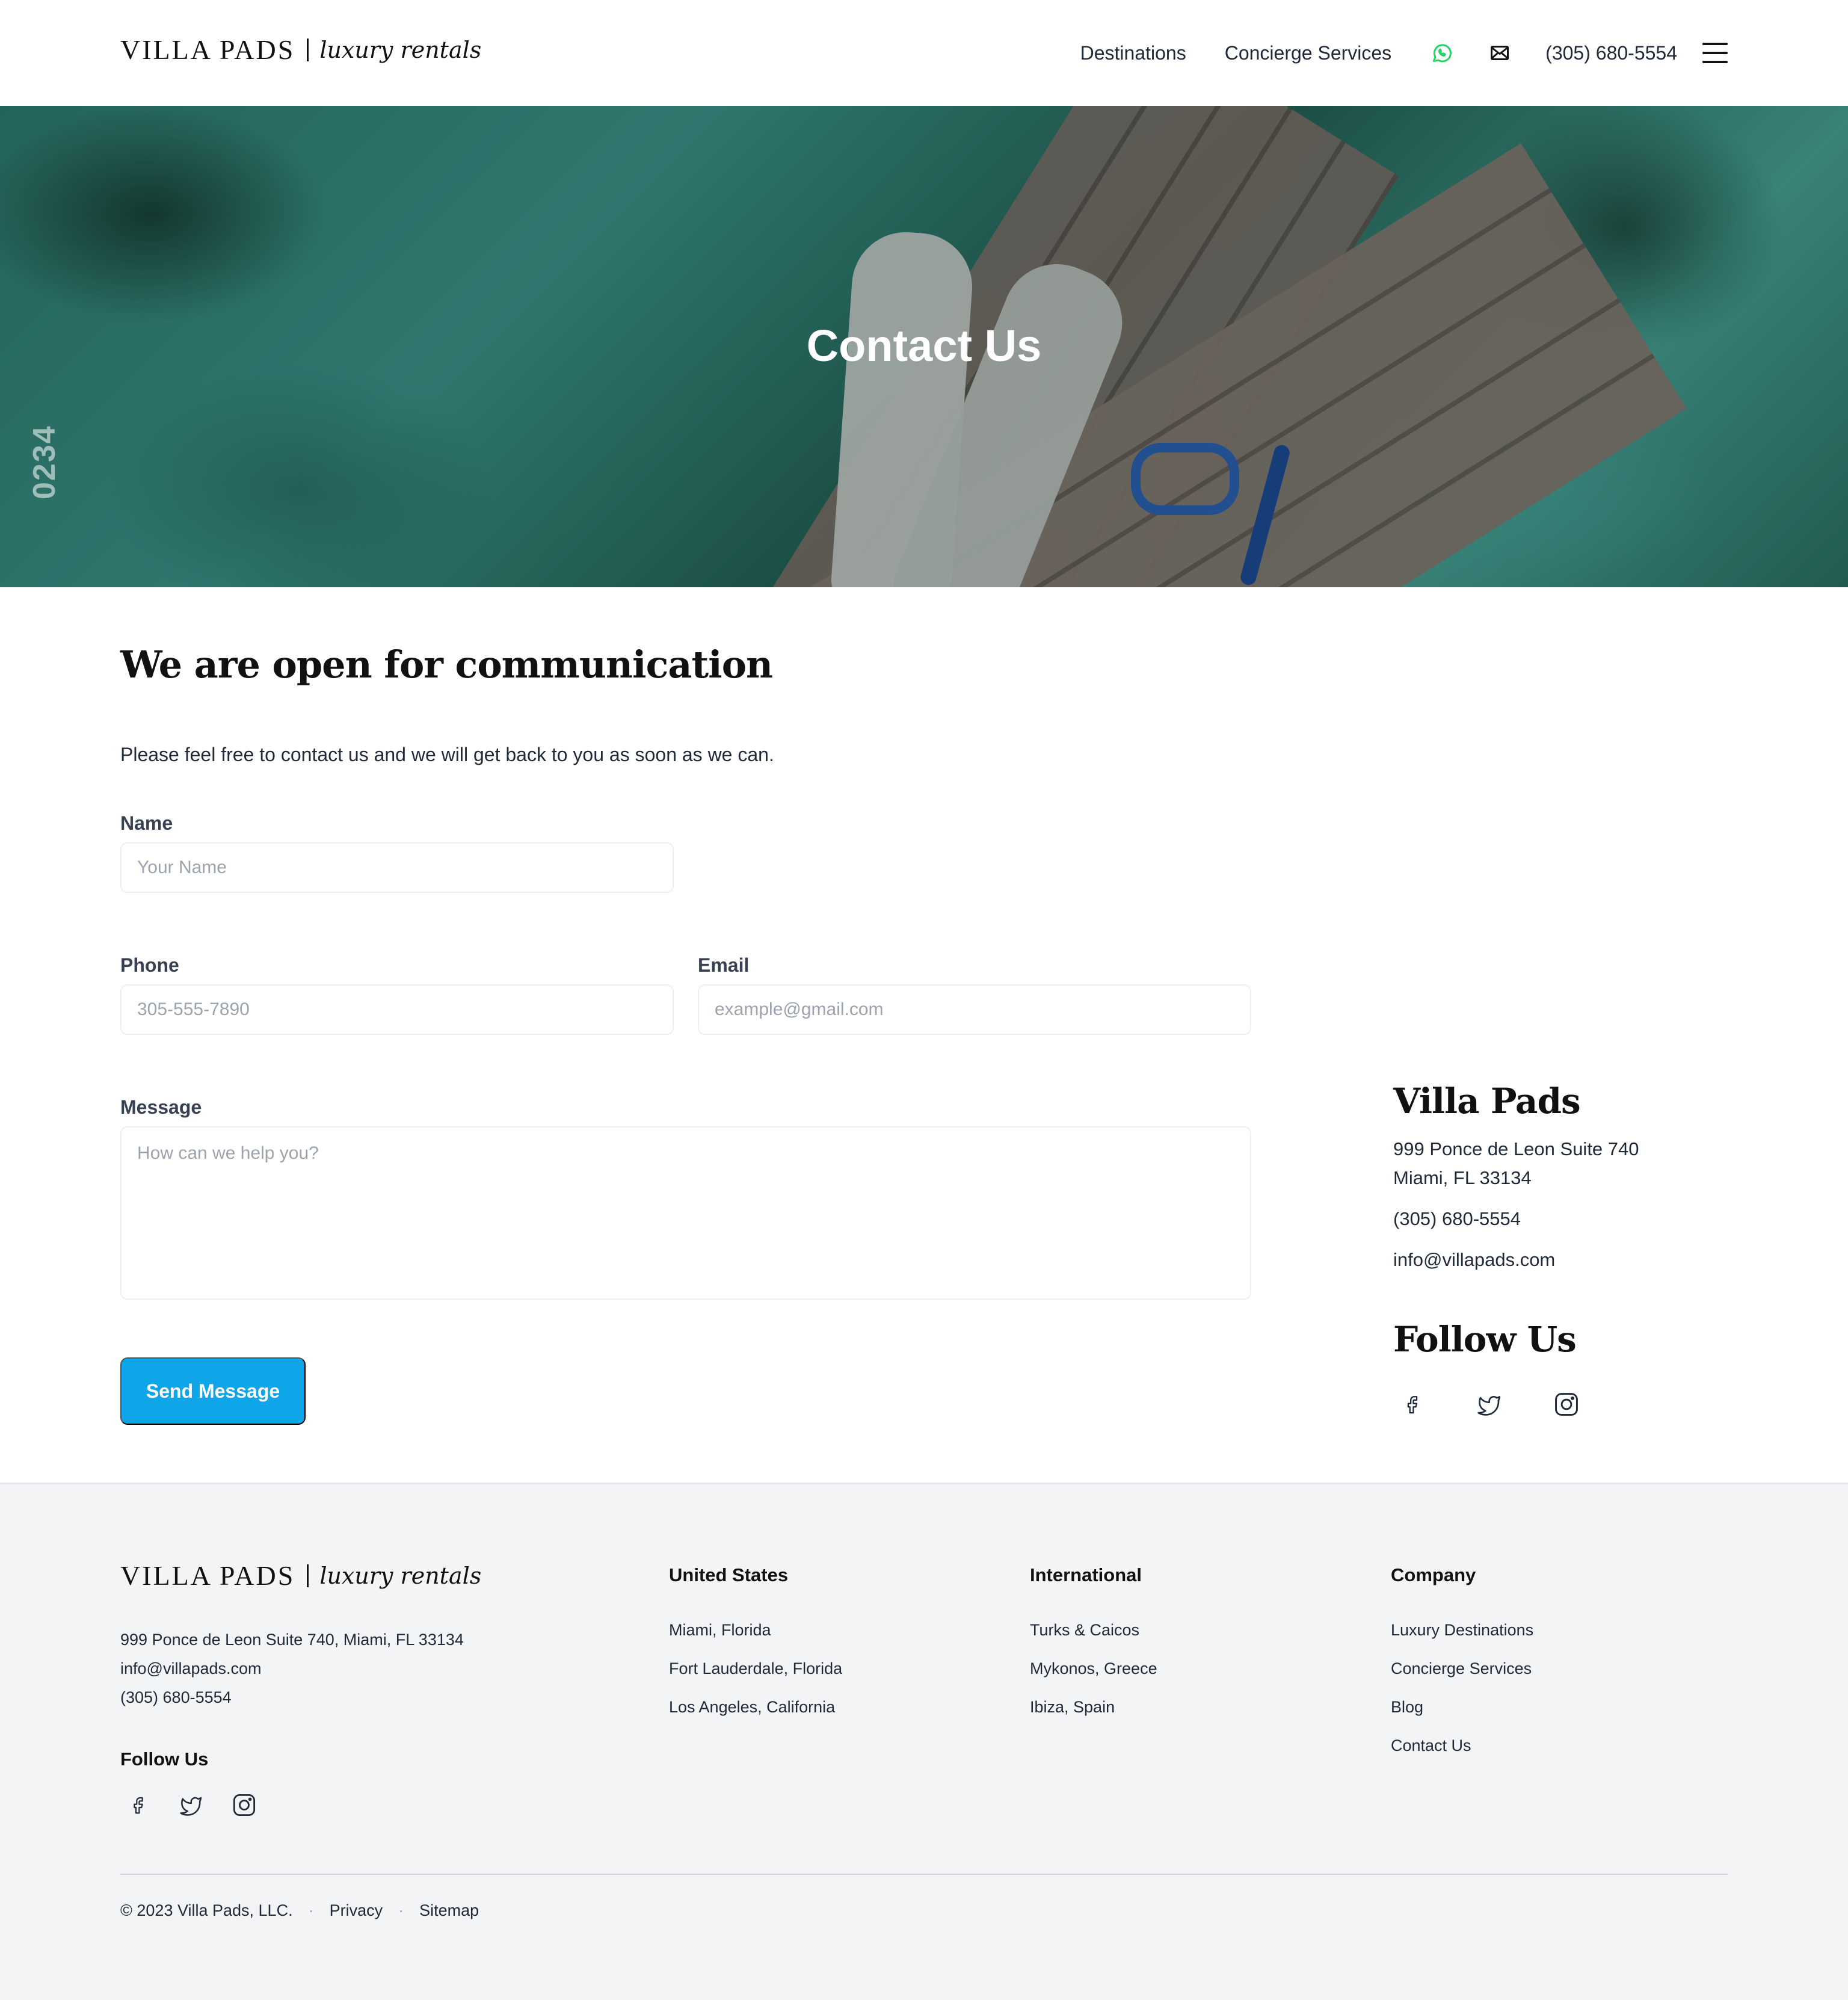 The height and width of the screenshot is (2000, 1848). What do you see at coordinates (208, 49) in the screenshot?
I see `logo-wordmark: VILLA PADS` at bounding box center [208, 49].